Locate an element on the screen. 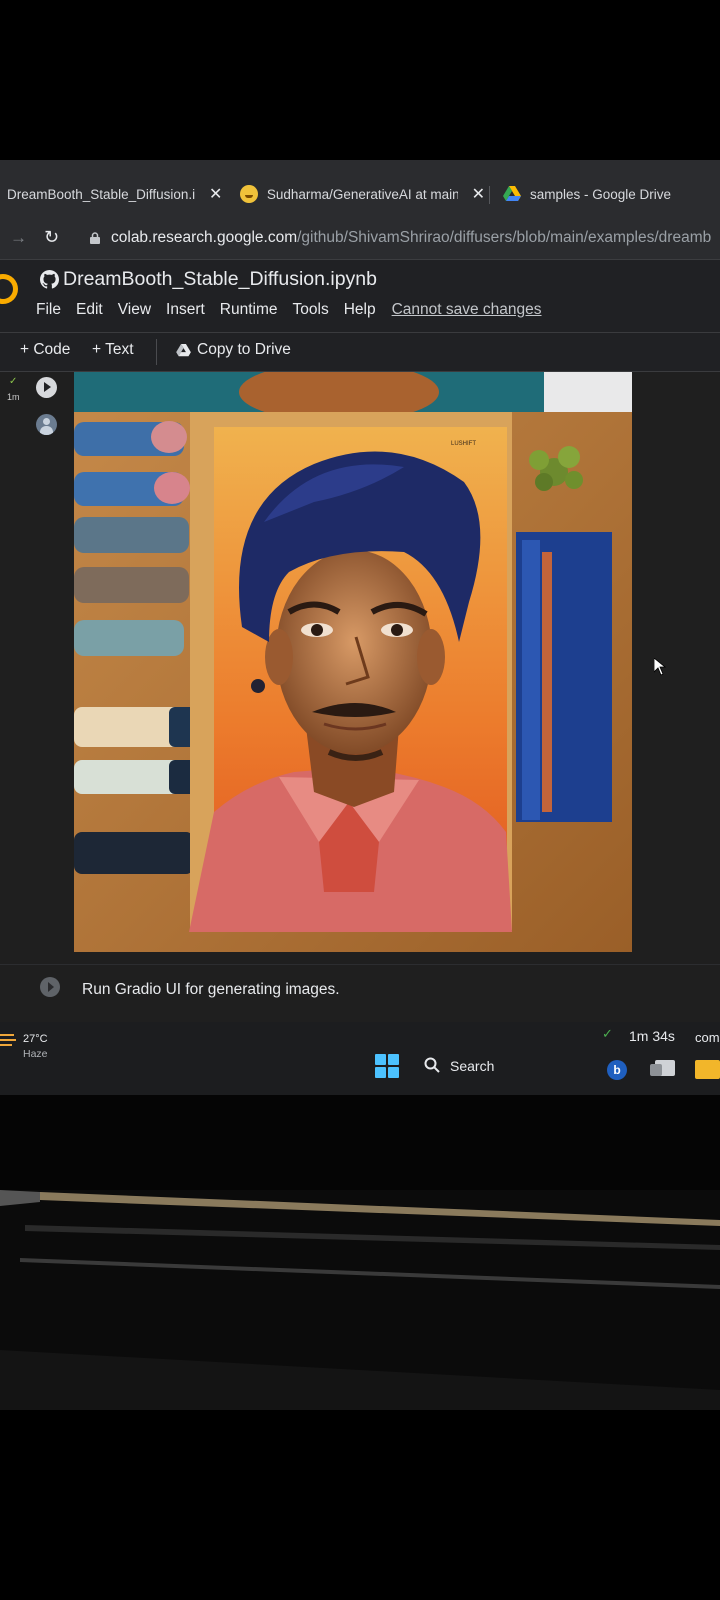 This screenshot has height=1600, width=720. tab-title: DreamBooth_Stable_Diffusion.ip is located at coordinates (101, 194).